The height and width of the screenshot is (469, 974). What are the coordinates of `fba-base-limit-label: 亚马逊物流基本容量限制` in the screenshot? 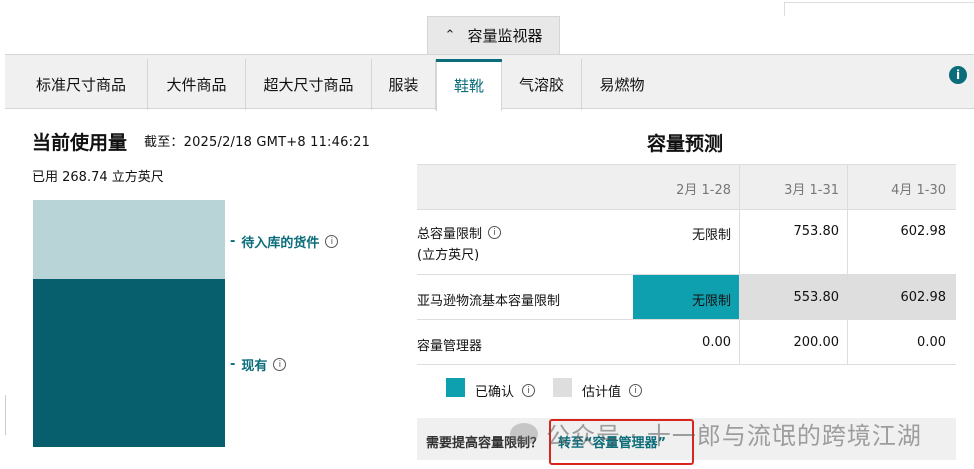 It's located at (489, 301).